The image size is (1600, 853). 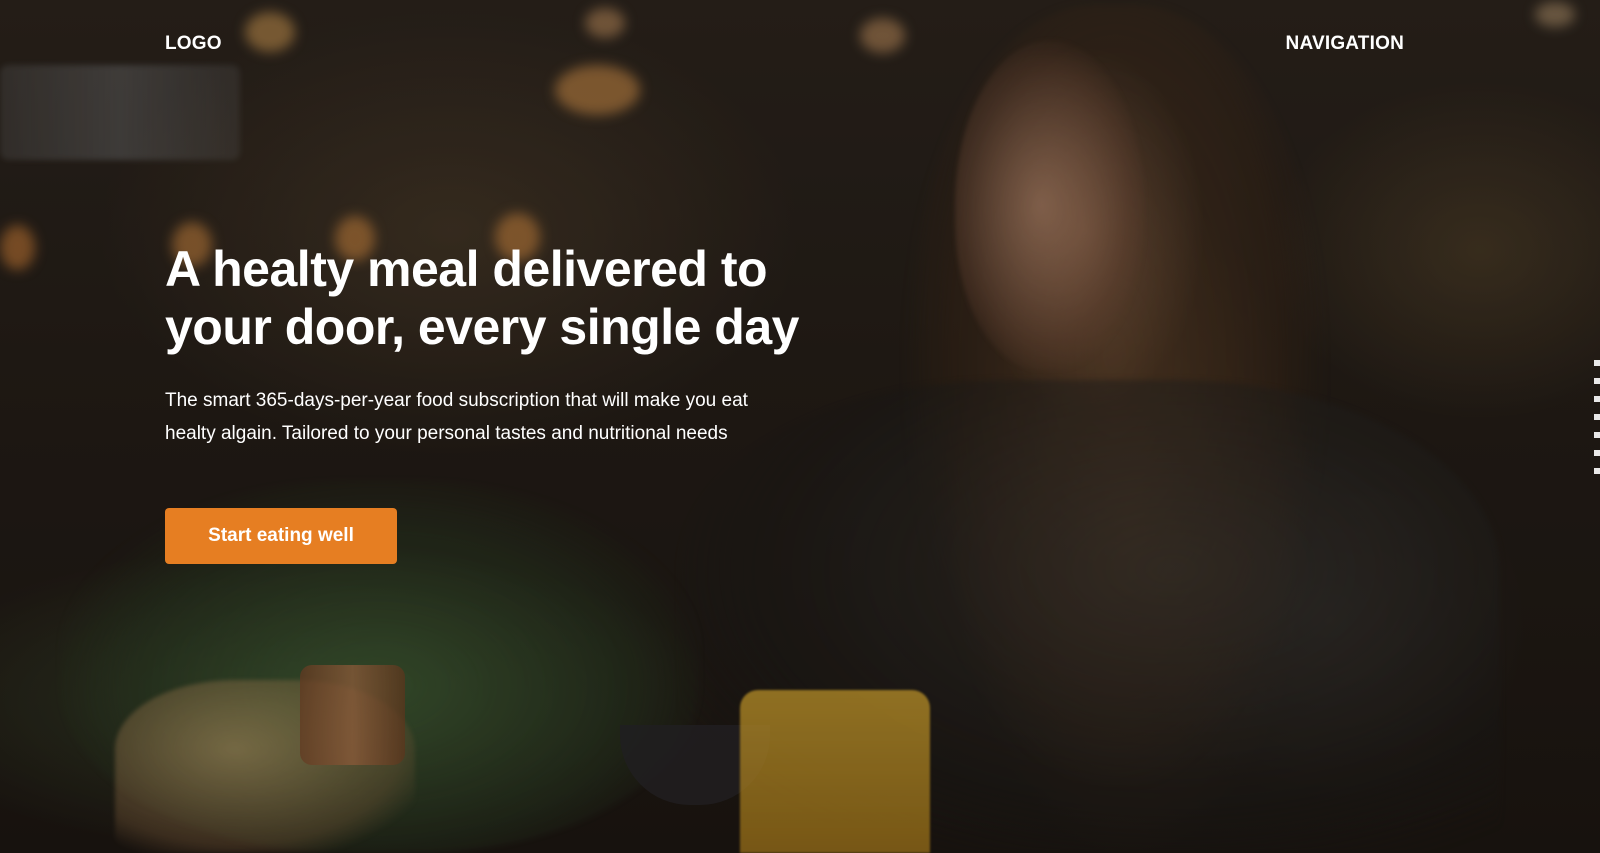 I want to click on site-header: LOGO NAVIGATION, so click(x=784, y=44).